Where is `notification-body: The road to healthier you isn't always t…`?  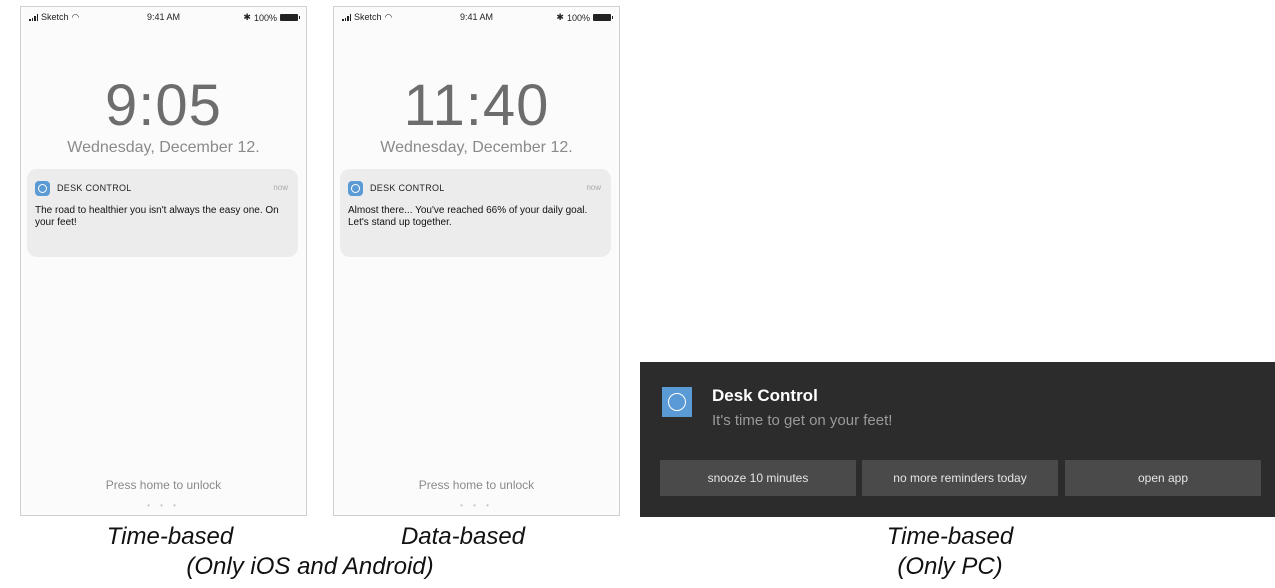
notification-body: The road to healthier you isn't always t… is located at coordinates (157, 216).